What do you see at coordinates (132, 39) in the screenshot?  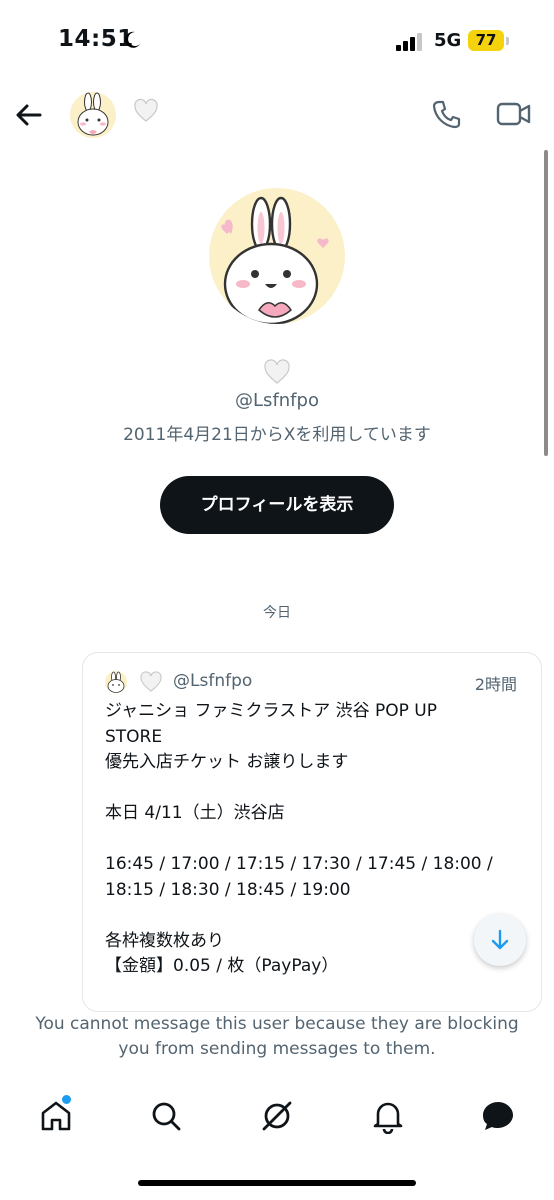 I see `moon-icon` at bounding box center [132, 39].